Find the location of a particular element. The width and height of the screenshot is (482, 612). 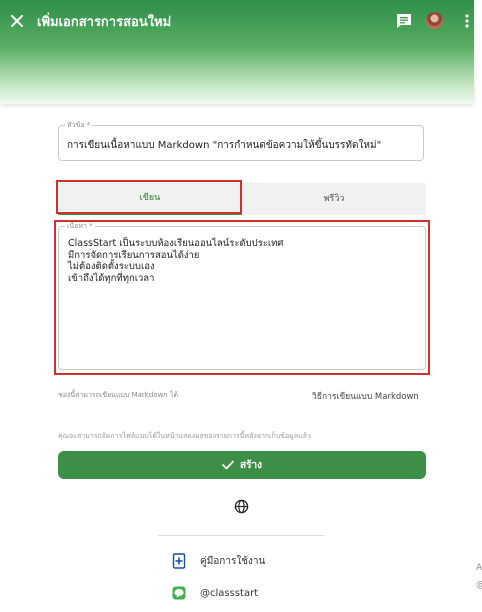

page-title: เพิ่มเอกสารการสอนใหม่ is located at coordinates (104, 22).